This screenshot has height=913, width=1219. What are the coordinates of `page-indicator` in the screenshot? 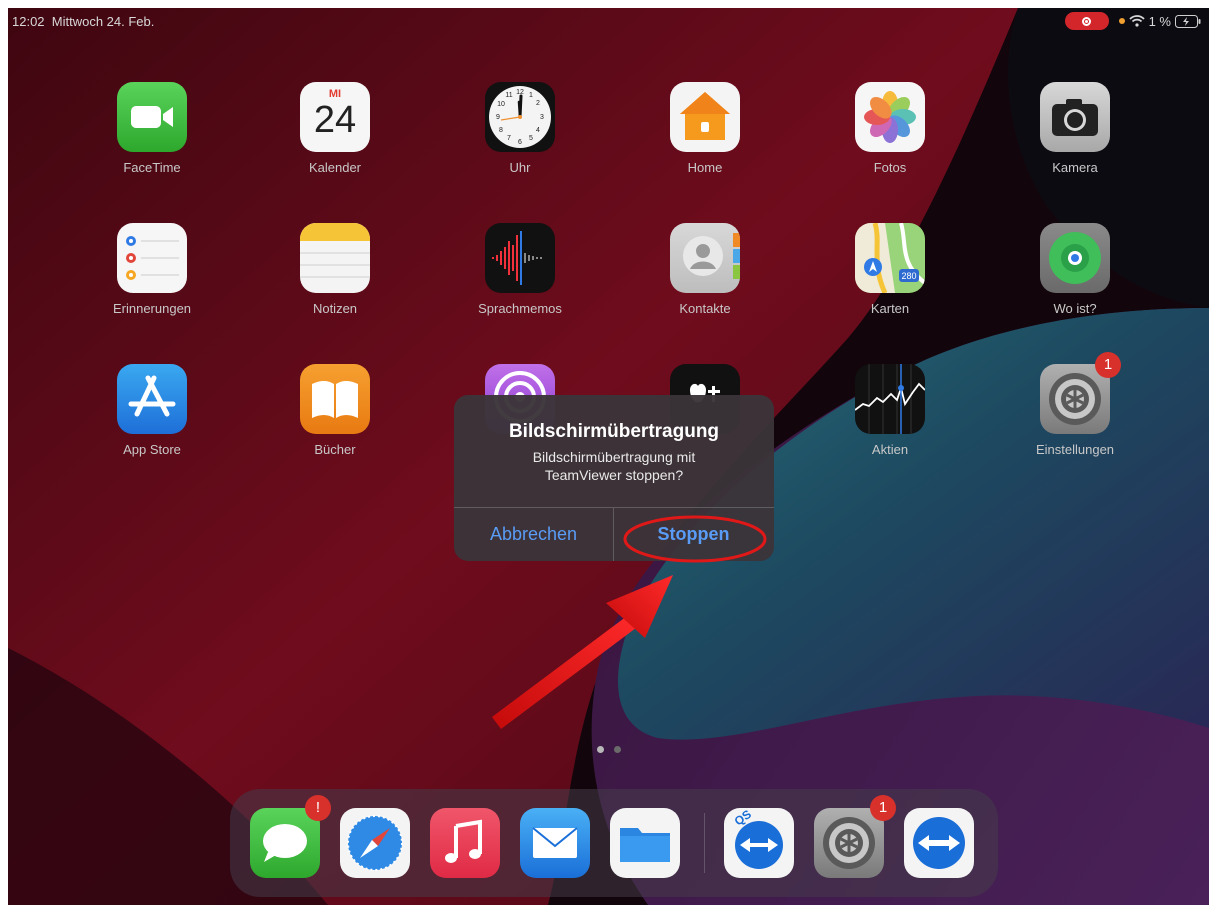 It's located at (609, 749).